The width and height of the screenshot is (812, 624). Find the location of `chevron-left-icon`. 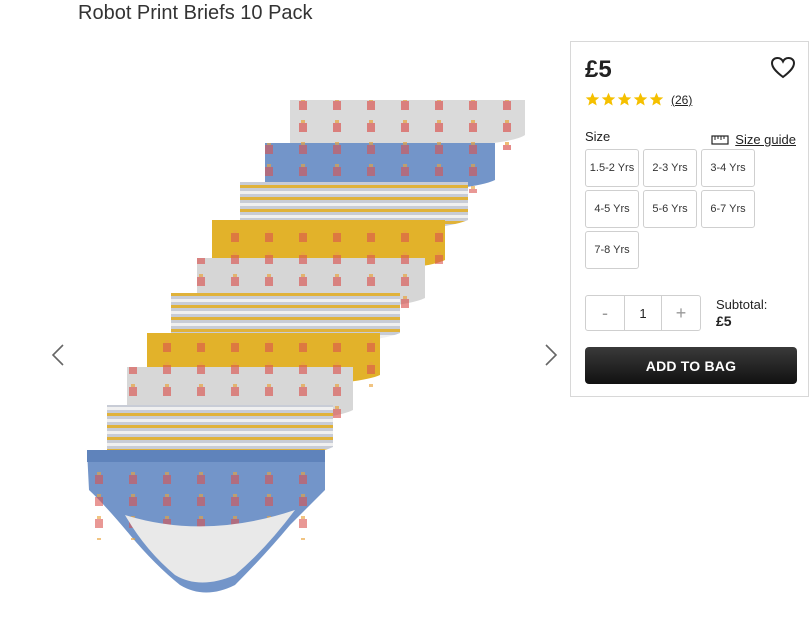

chevron-left-icon is located at coordinates (57, 355).